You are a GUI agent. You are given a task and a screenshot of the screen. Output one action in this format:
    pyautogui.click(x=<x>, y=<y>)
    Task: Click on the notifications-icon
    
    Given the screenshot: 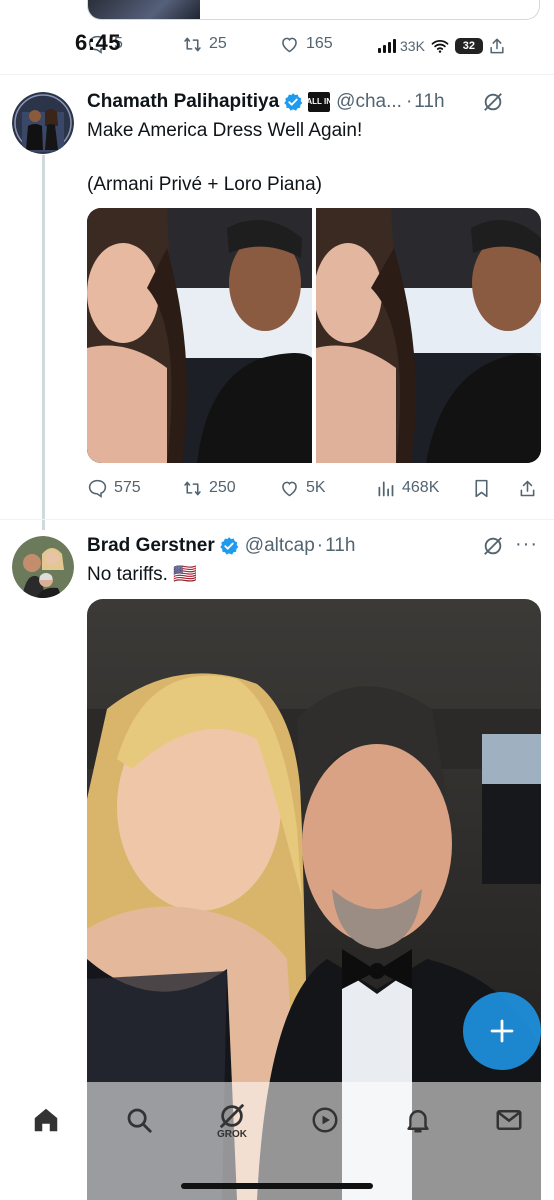 What is the action you would take?
    pyautogui.click(x=418, y=1121)
    